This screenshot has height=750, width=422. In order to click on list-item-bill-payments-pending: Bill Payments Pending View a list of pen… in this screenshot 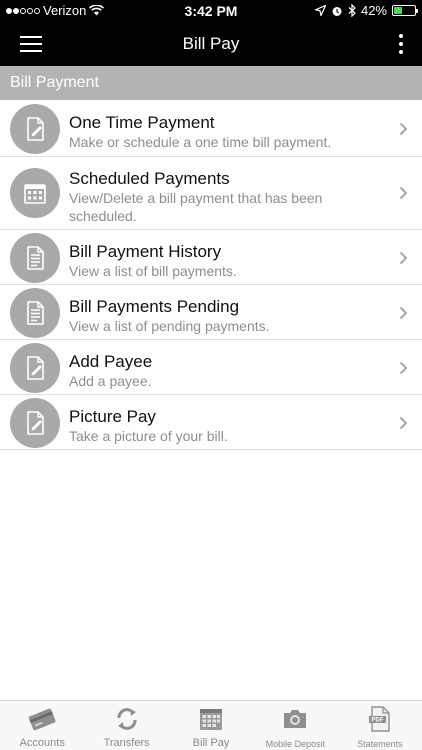, I will do `click(211, 312)`.